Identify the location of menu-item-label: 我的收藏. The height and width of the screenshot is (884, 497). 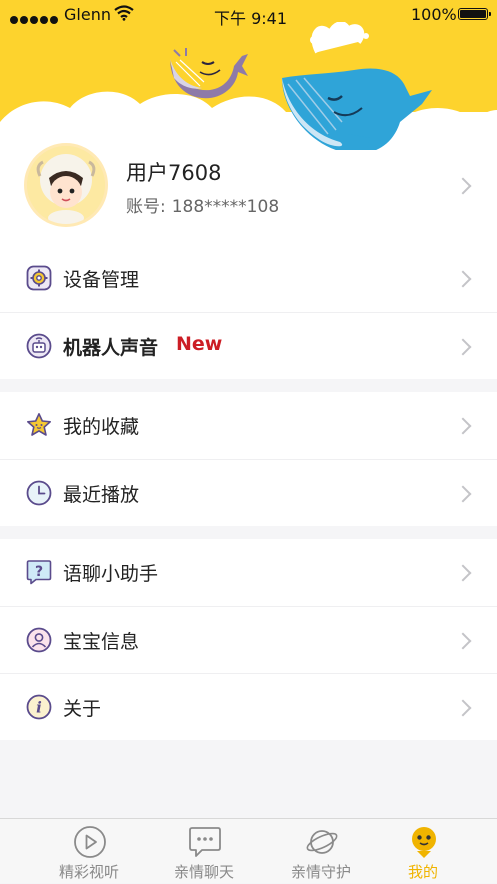
(101, 427).